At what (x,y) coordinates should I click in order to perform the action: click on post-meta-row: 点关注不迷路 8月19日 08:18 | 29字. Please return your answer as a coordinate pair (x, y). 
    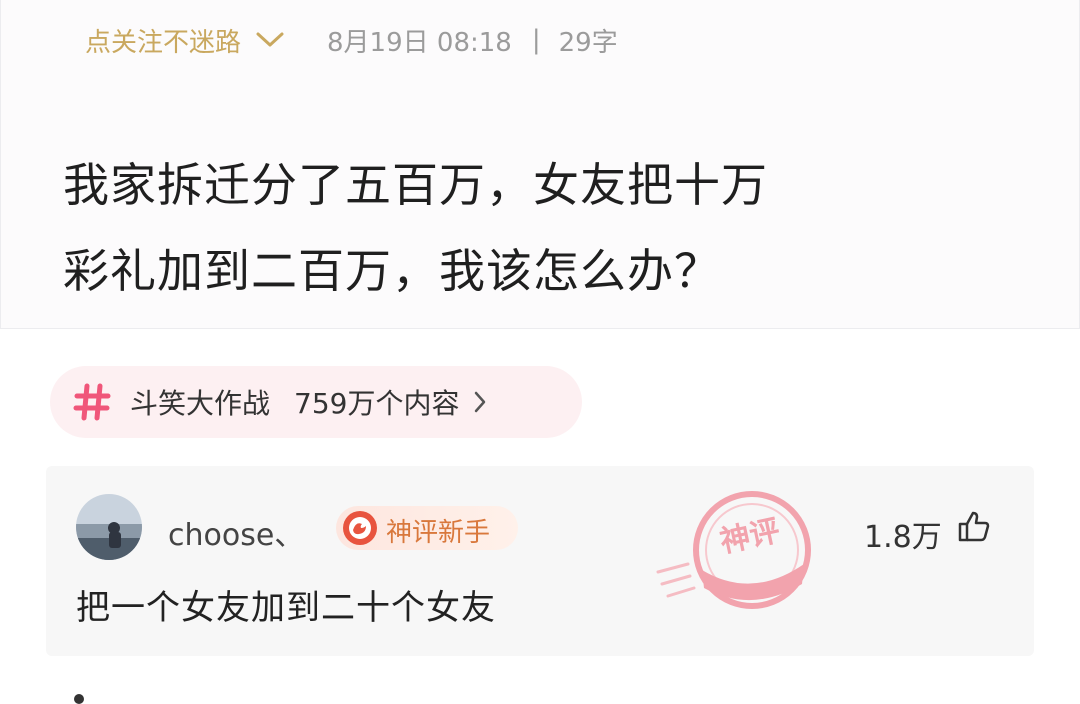
    Looking at the image, I should click on (351, 40).